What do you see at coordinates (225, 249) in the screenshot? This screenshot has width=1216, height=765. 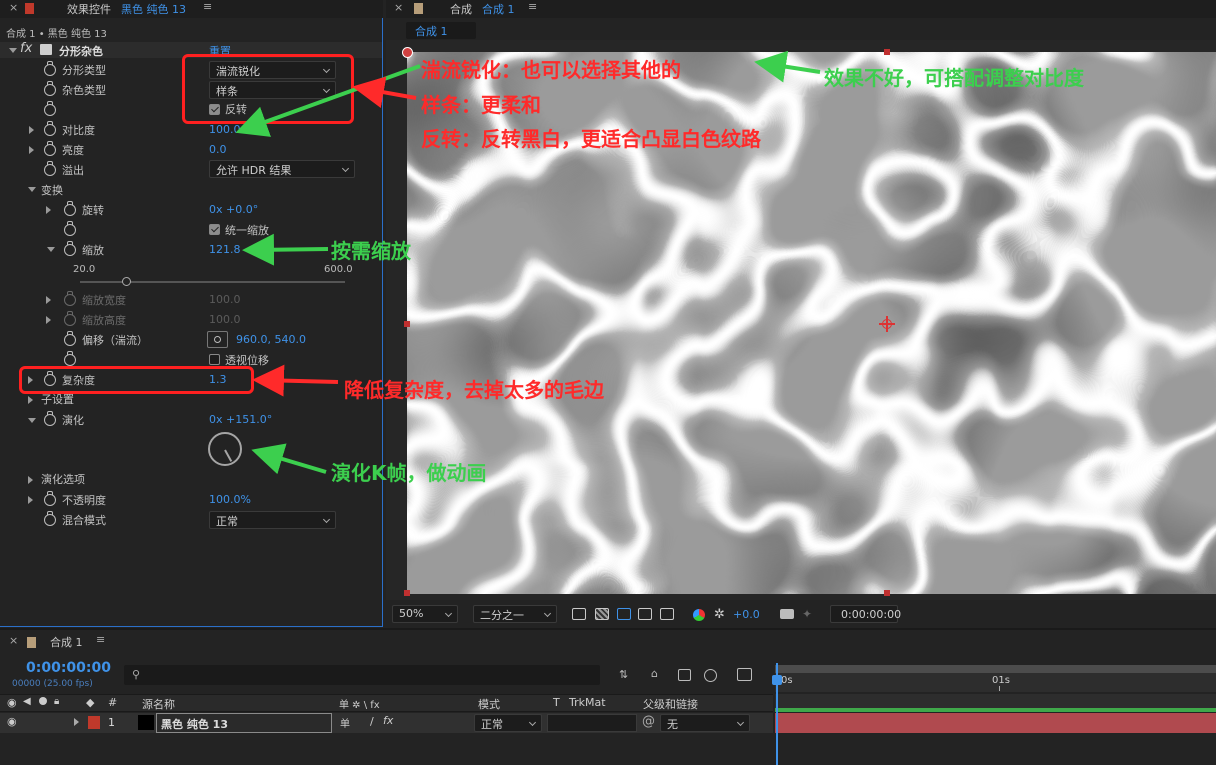 I see `scale-value: 121.8` at bounding box center [225, 249].